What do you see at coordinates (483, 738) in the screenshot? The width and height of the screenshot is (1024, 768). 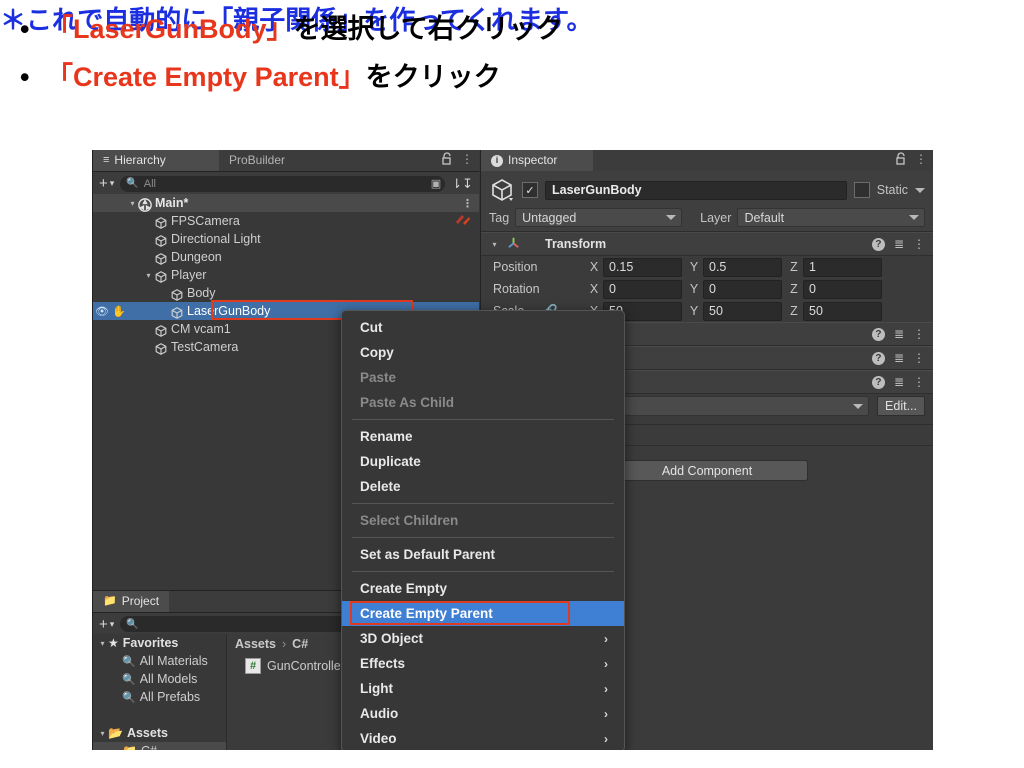 I see `menu-item-video: Video ›` at bounding box center [483, 738].